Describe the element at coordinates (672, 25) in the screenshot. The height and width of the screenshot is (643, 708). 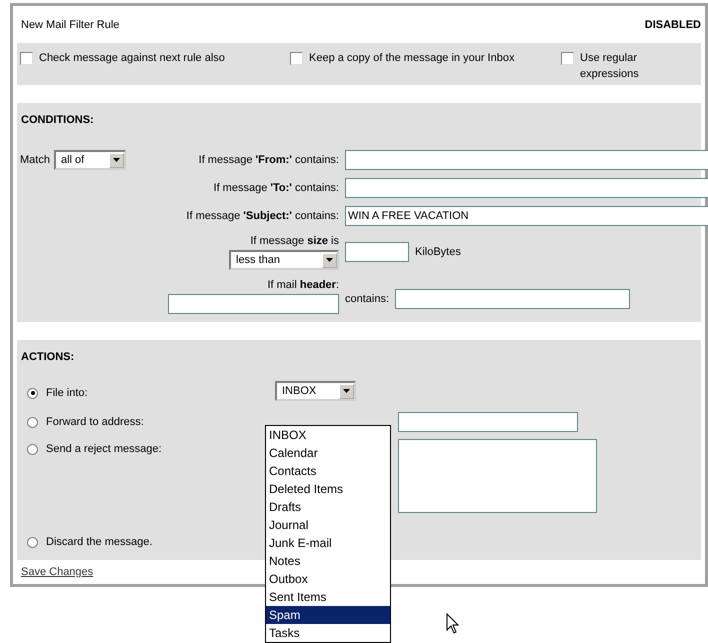
I see `status-label: DISABLED` at that location.